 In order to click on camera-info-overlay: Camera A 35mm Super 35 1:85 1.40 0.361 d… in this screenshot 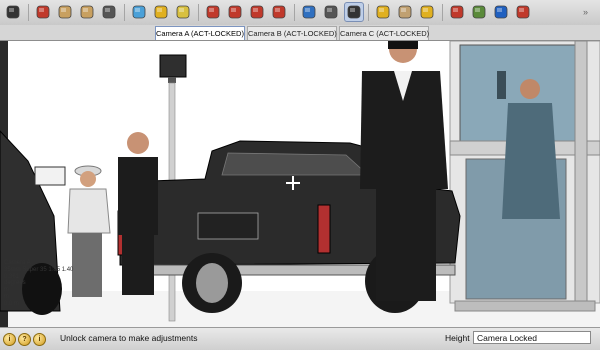, I will do `click(38, 284)`.